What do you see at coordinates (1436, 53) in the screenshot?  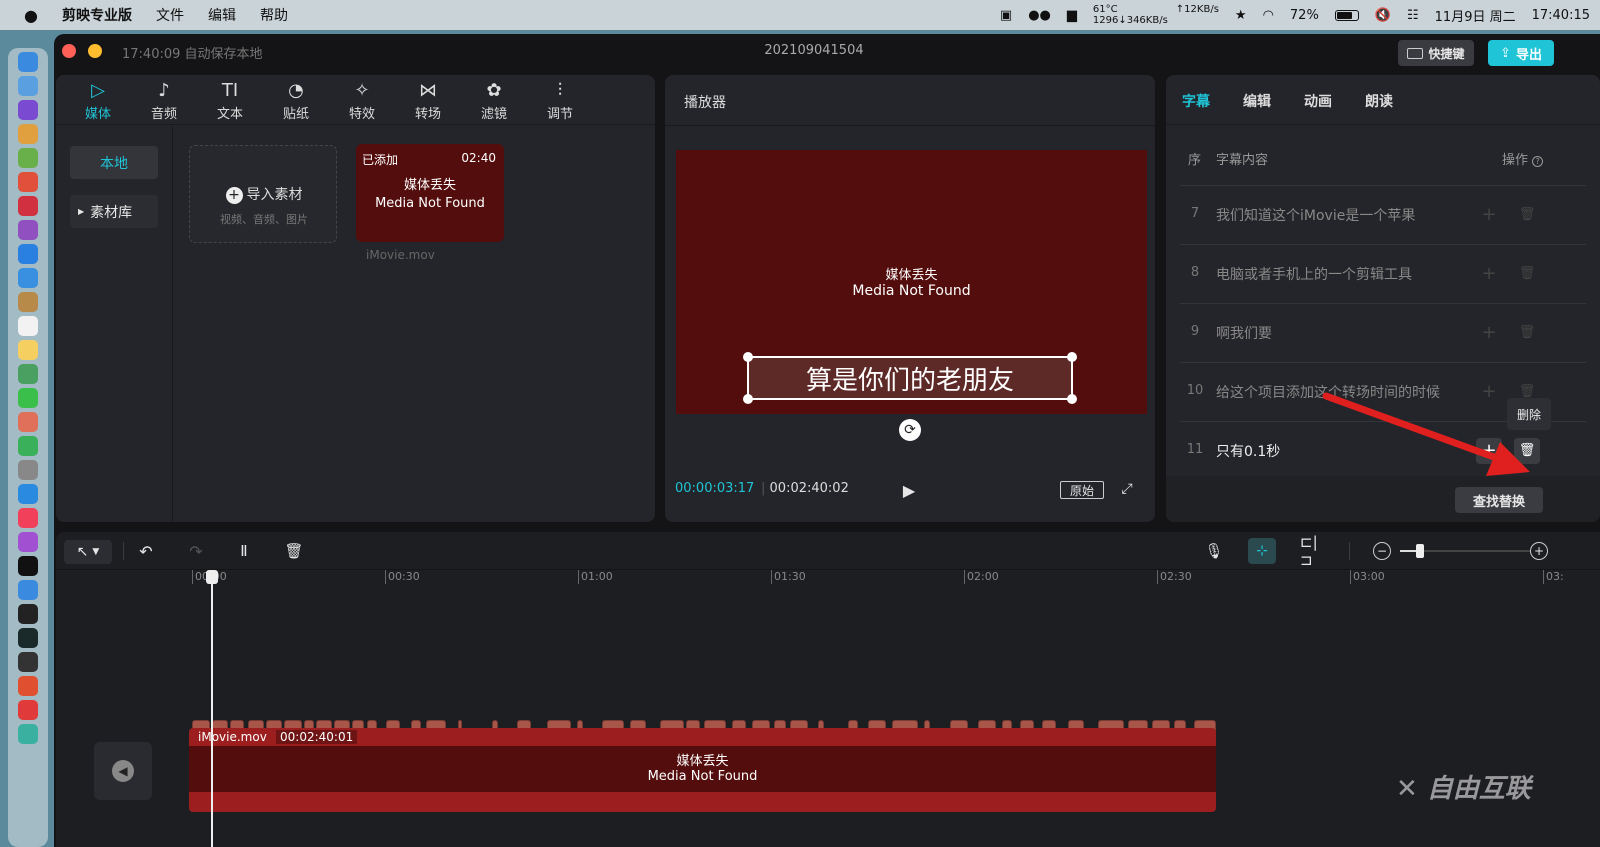 I see `shortcuts-button: 快捷键` at bounding box center [1436, 53].